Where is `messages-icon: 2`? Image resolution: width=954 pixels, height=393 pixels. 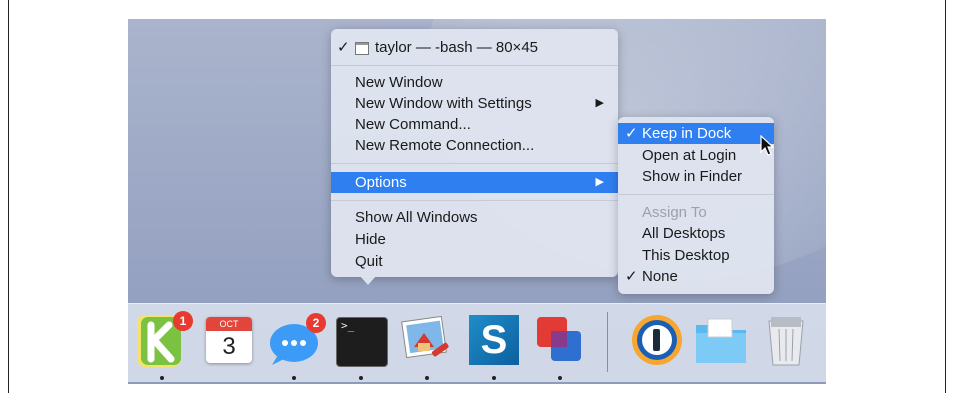 messages-icon: 2 is located at coordinates (296, 340).